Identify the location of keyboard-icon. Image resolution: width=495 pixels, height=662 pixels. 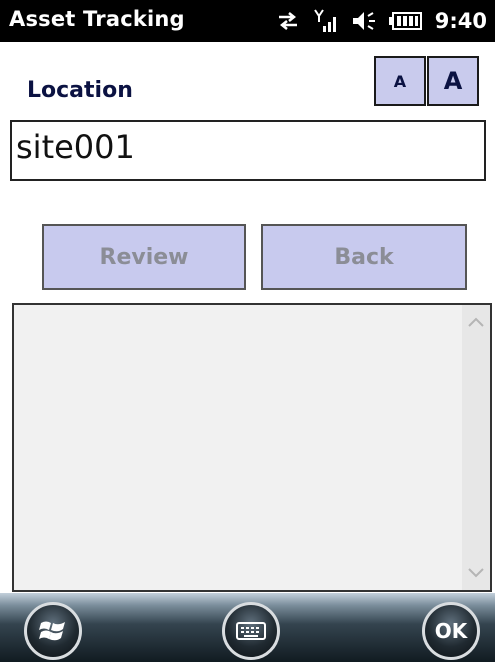
(251, 631).